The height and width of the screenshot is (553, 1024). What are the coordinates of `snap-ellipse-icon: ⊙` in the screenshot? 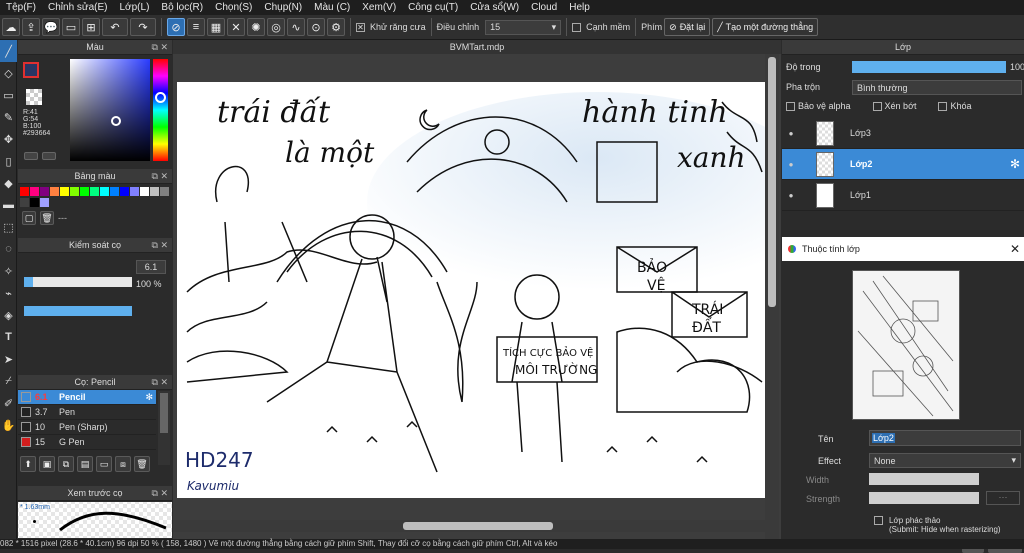 It's located at (316, 27).